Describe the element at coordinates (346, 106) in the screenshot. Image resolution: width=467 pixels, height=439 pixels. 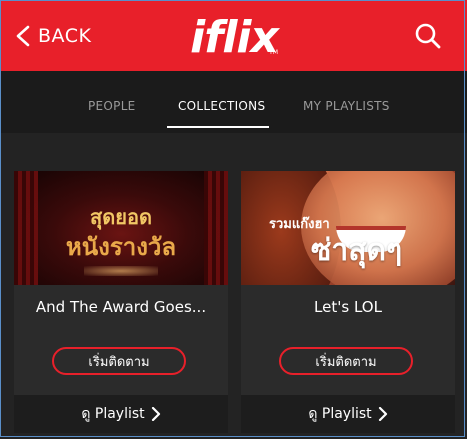
I see `tab-my-playlists: MY PLAYLISTS` at that location.